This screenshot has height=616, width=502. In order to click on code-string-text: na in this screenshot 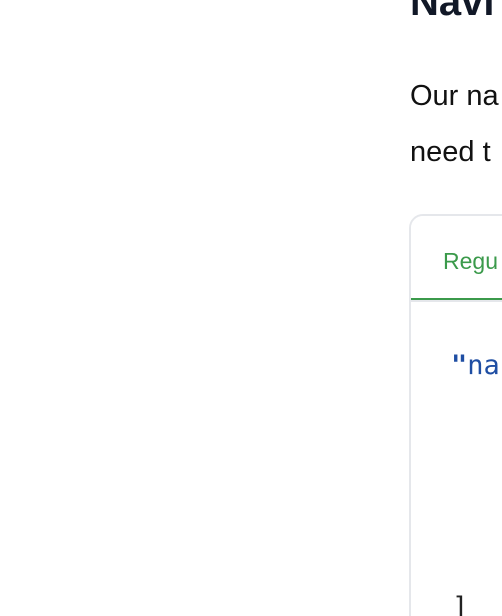, I will do `click(483, 365)`.